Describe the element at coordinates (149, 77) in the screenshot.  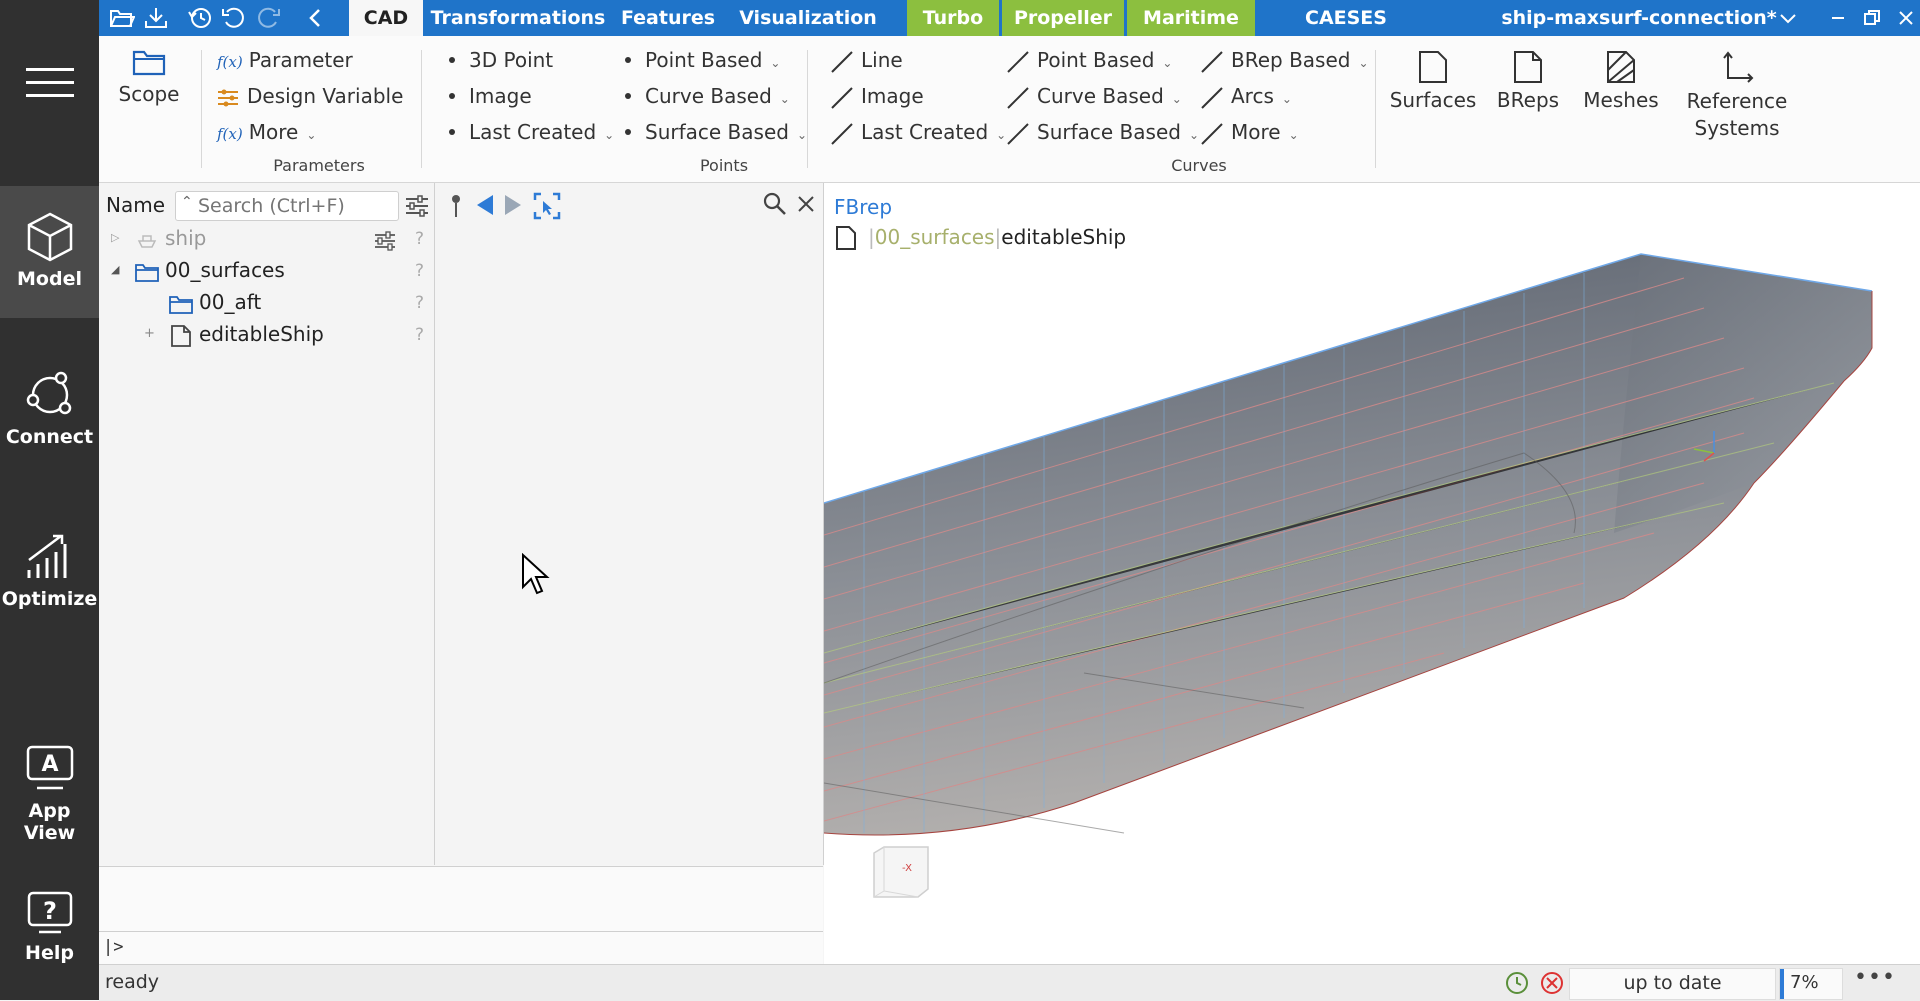
I see `scope-button: Scope` at that location.